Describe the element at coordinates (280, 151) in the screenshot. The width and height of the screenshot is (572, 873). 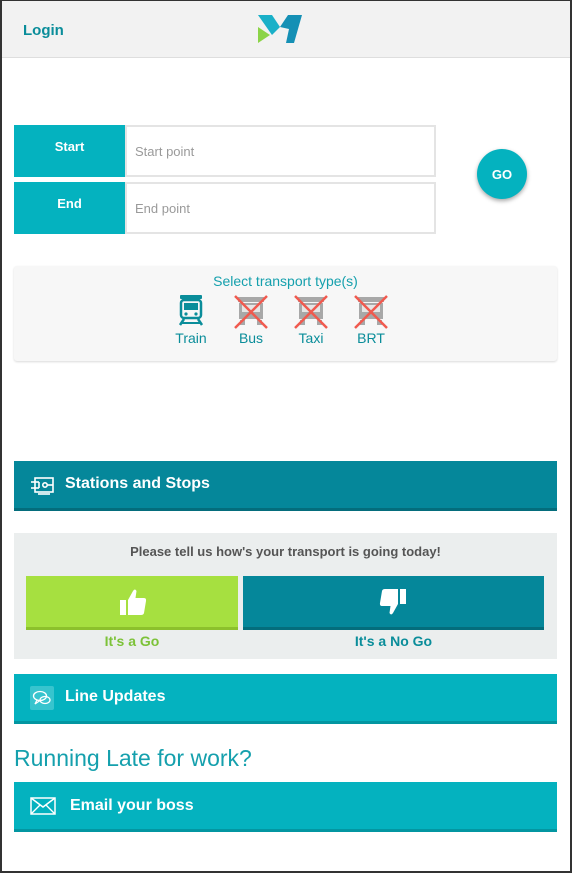
I see `start-point-input` at that location.